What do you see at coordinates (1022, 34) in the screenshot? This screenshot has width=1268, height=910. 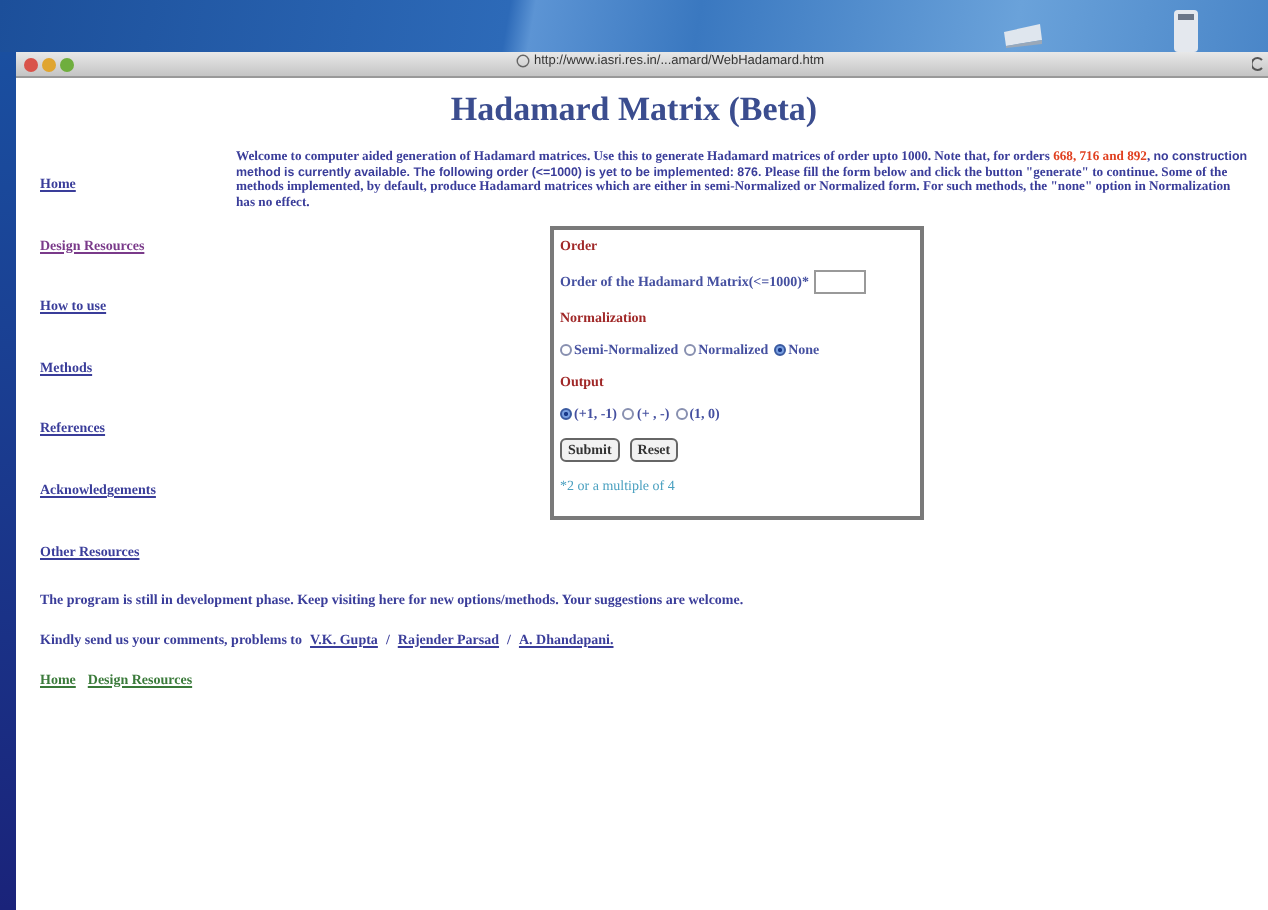 I see `drive-icon` at bounding box center [1022, 34].